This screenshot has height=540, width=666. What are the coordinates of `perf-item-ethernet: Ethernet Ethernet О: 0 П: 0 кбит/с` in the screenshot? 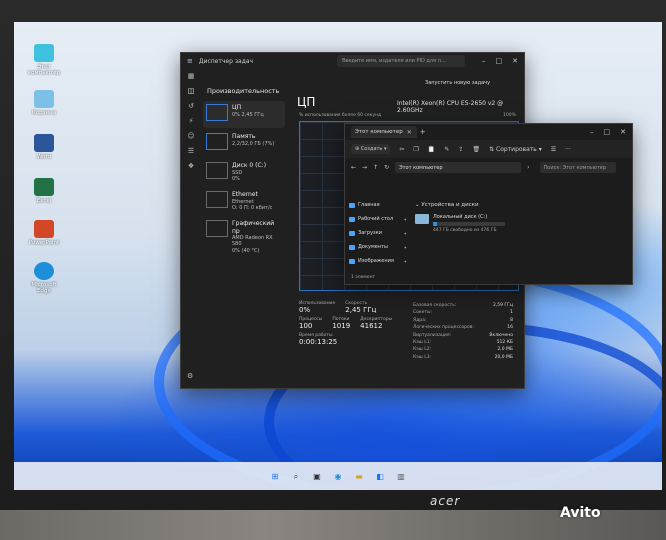 It's located at (244, 201).